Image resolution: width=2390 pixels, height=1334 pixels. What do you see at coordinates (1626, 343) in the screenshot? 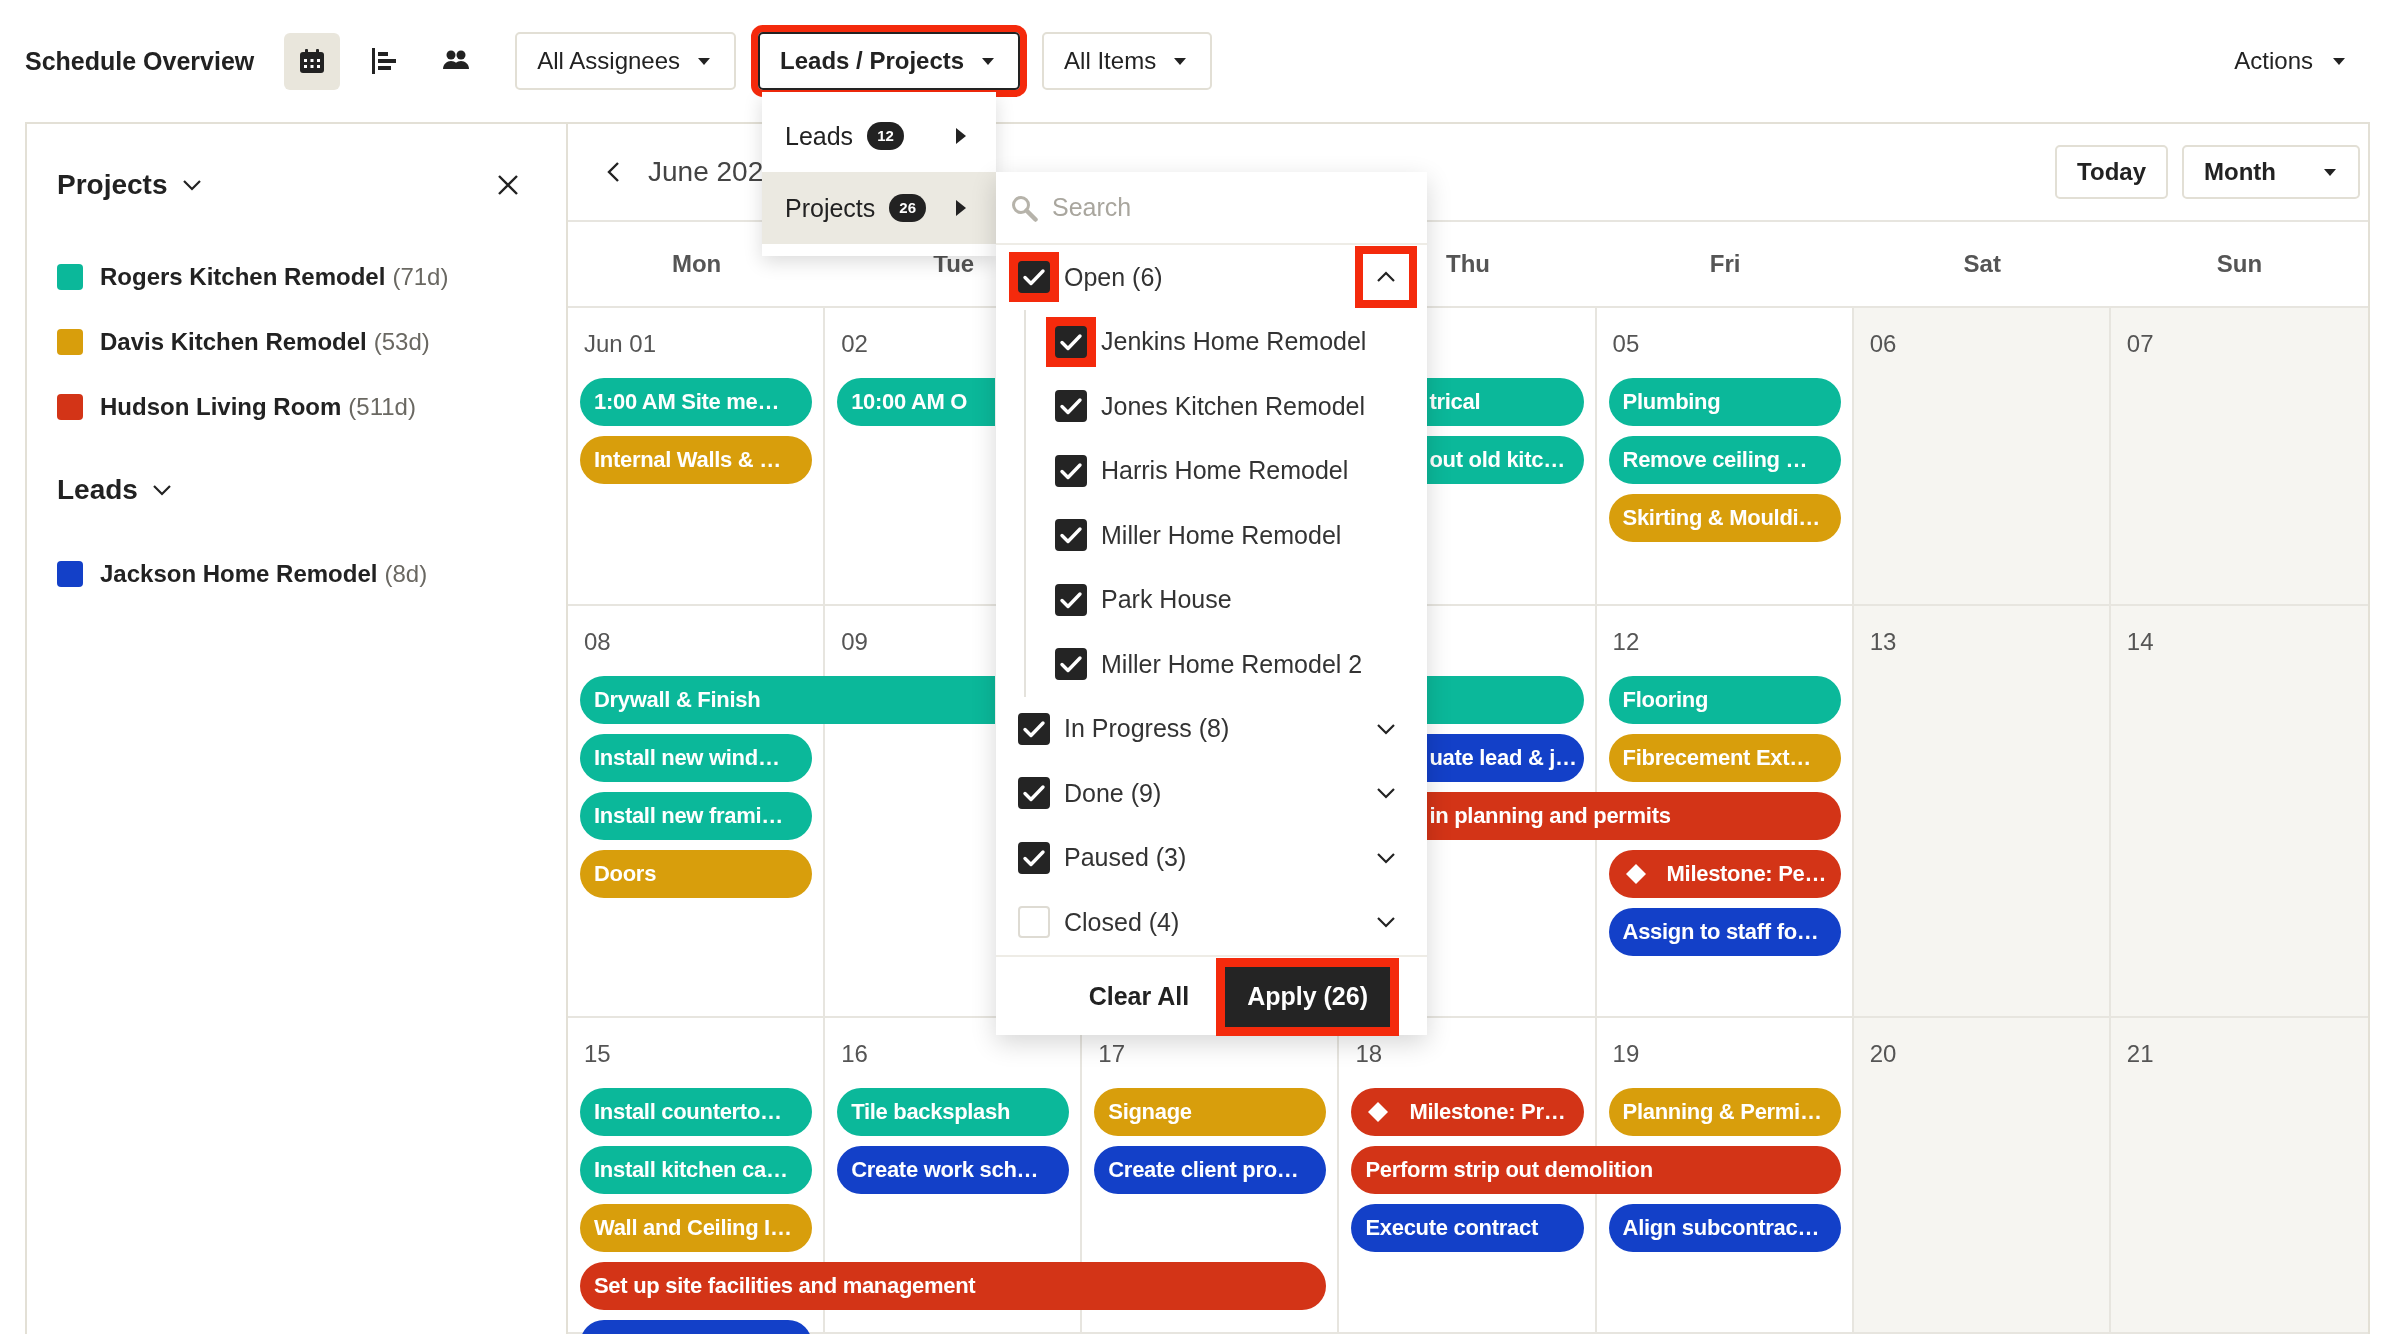
I see `date-label: 05` at bounding box center [1626, 343].